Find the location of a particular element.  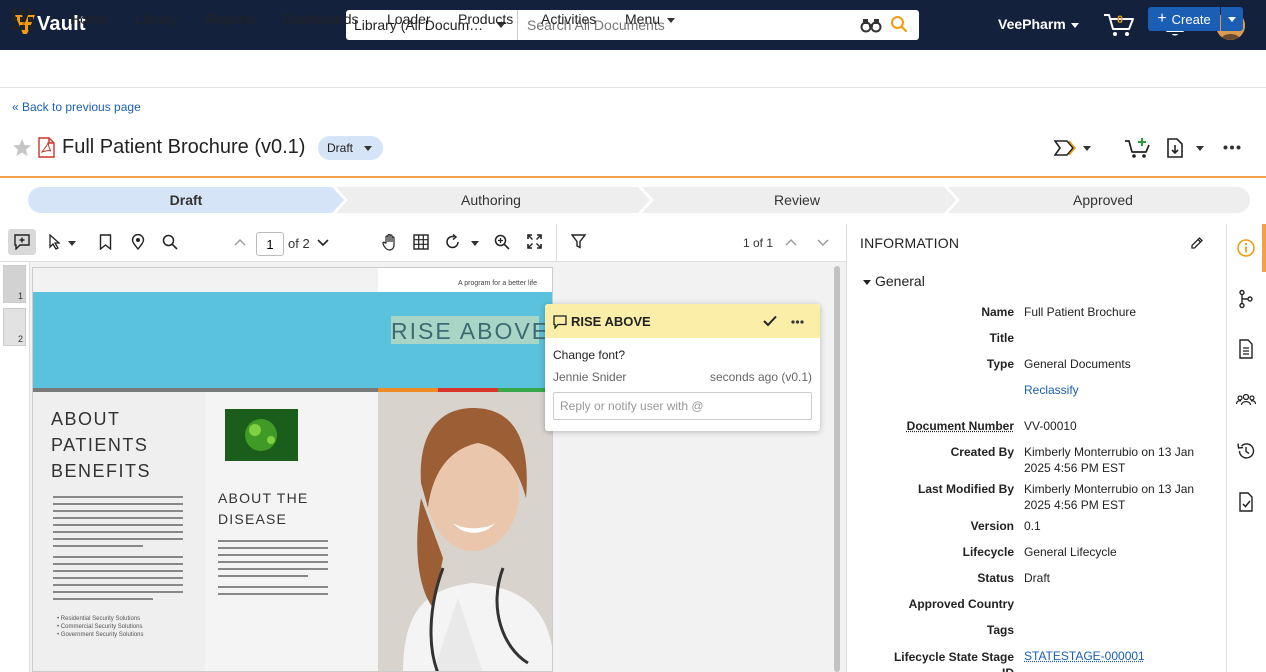

previous-annotation-icon is located at coordinates (791, 242).